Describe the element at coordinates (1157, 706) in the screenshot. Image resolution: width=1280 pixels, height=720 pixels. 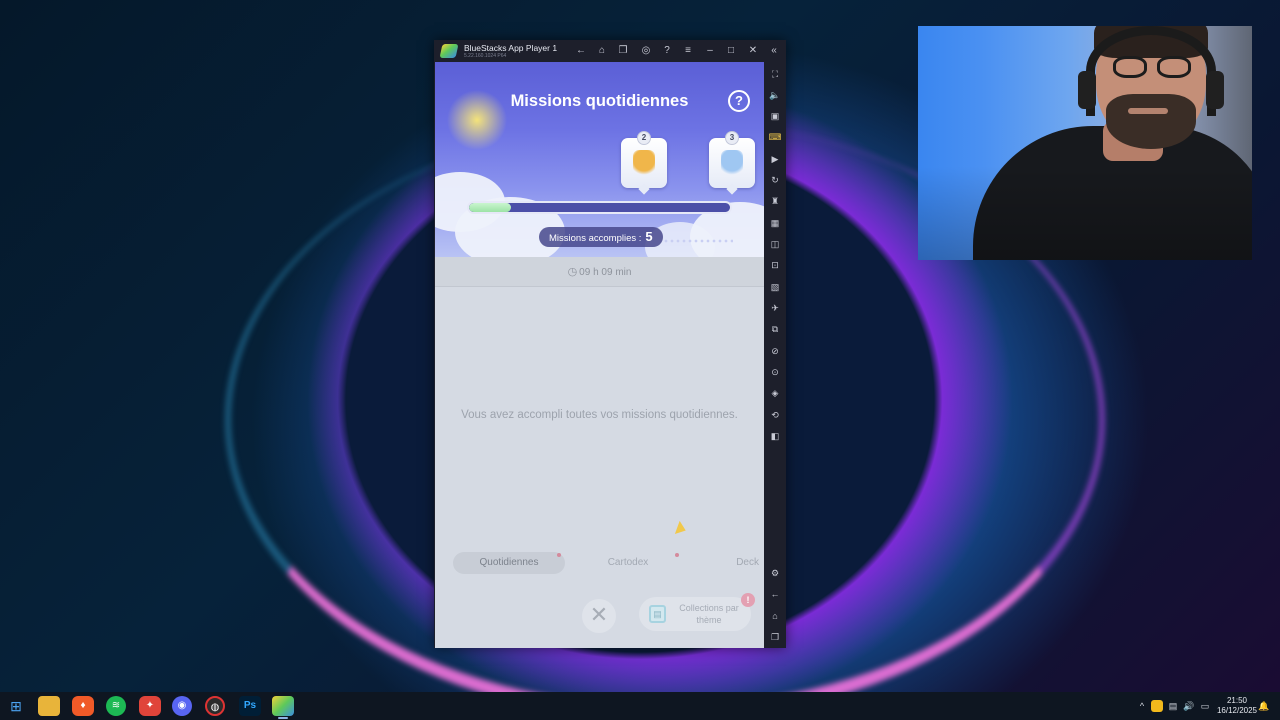
I see `tray-app-icon` at that location.